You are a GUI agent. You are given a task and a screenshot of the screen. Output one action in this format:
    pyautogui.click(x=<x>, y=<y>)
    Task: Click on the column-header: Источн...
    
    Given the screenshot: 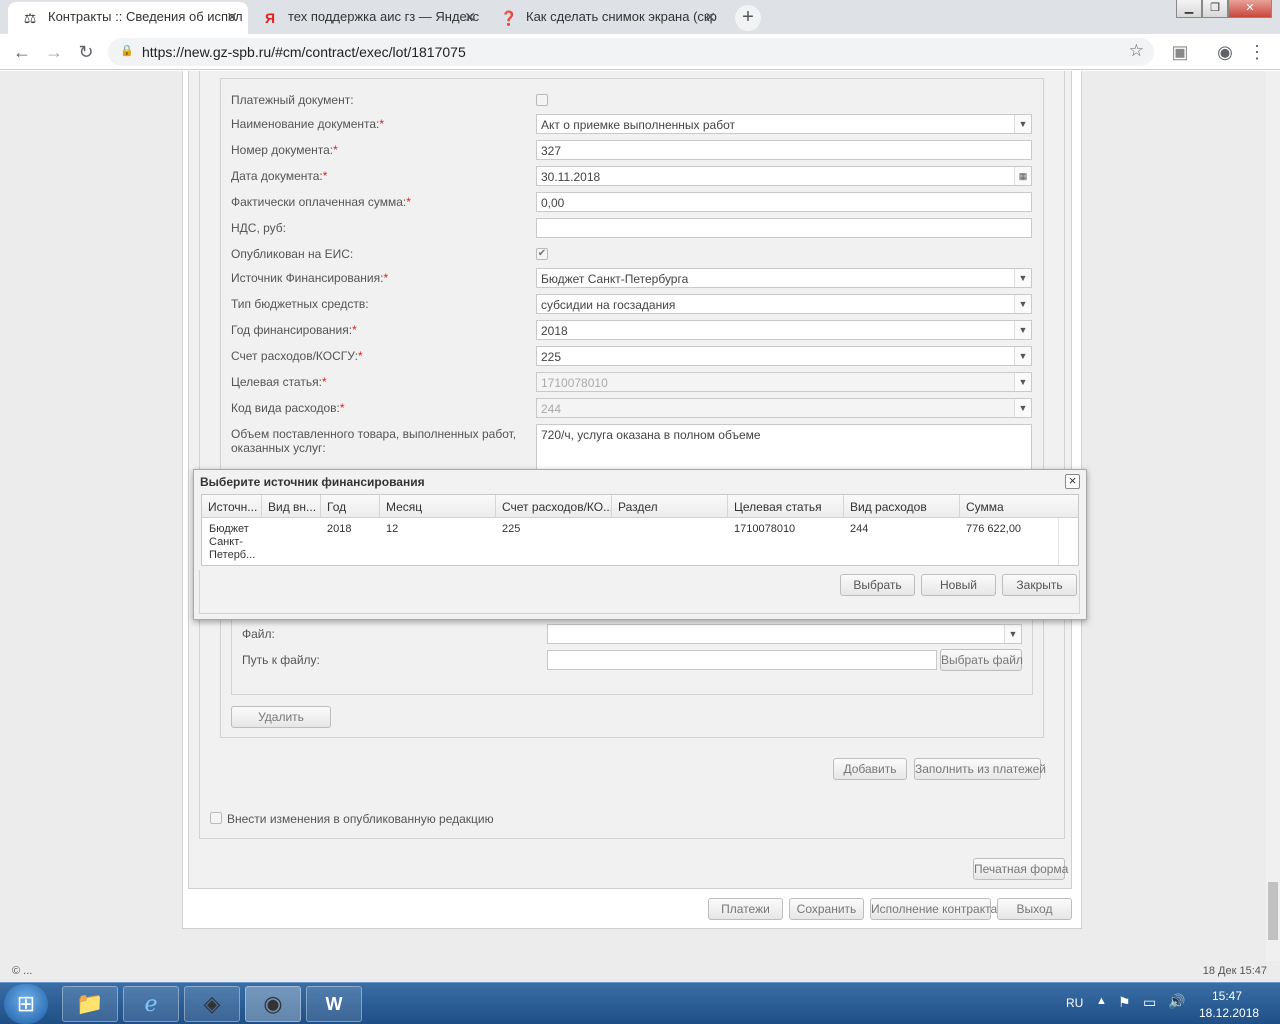 What is the action you would take?
    pyautogui.click(x=232, y=506)
    